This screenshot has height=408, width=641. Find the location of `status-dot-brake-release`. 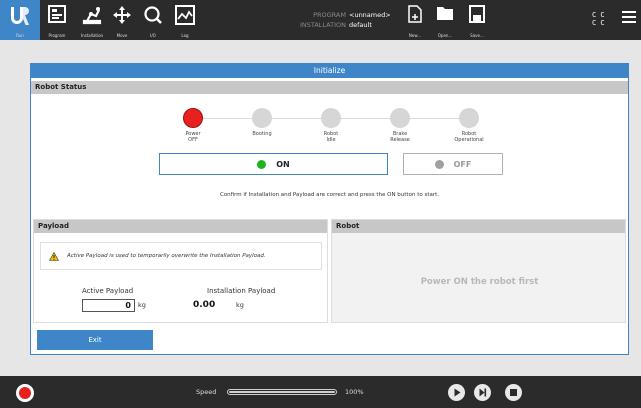

status-dot-brake-release is located at coordinates (400, 118).